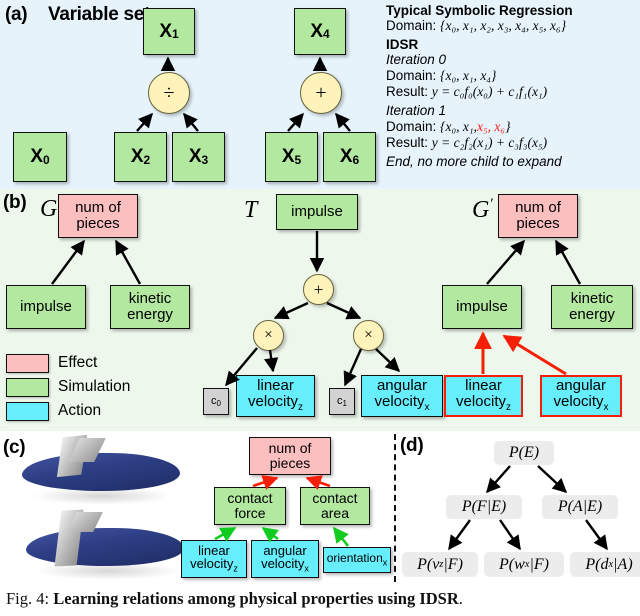 This screenshot has width=640, height=616. What do you see at coordinates (290, 456) in the screenshot?
I see `c-effect-node-num-of-pieces: num of pieces` at bounding box center [290, 456].